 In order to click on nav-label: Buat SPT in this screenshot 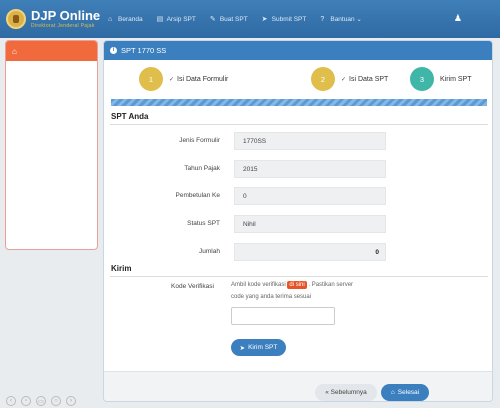, I will do `click(233, 19)`.